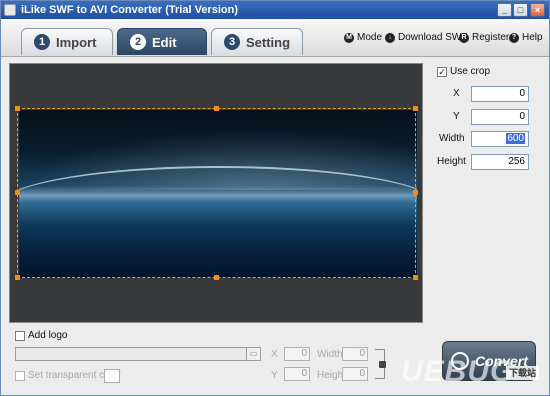  Describe the element at coordinates (349, 37) in the screenshot. I see `mode-icon: M` at that location.